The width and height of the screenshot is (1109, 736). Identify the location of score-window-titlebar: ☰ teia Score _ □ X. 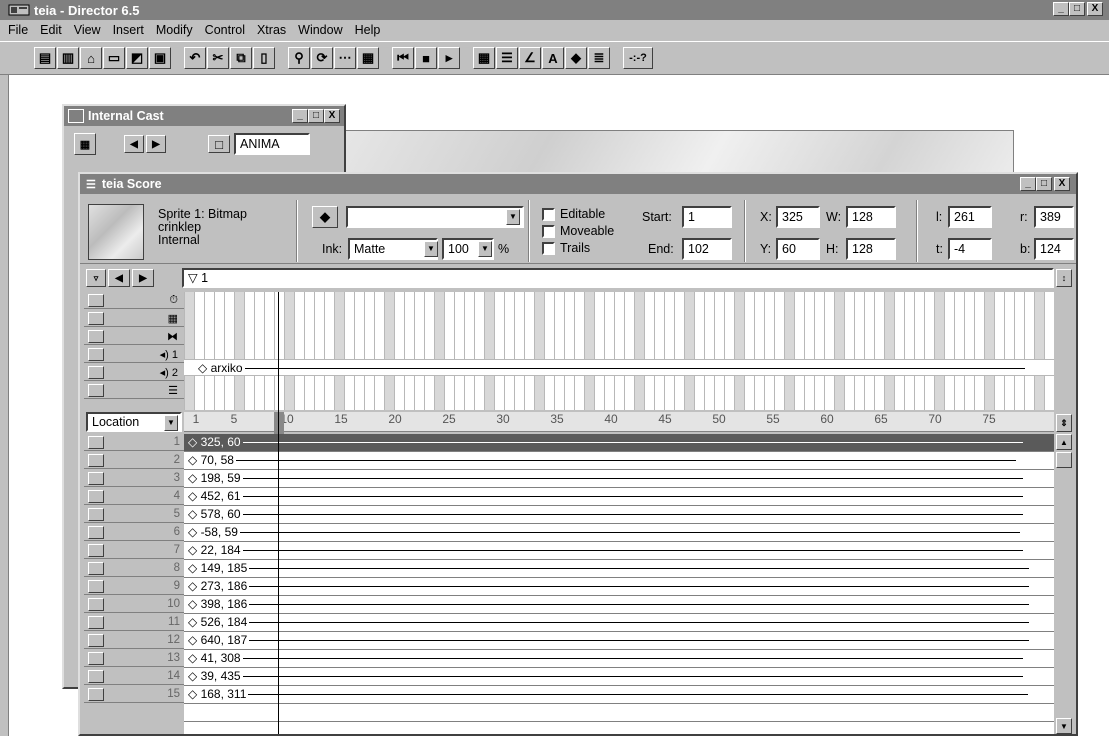
(578, 184).